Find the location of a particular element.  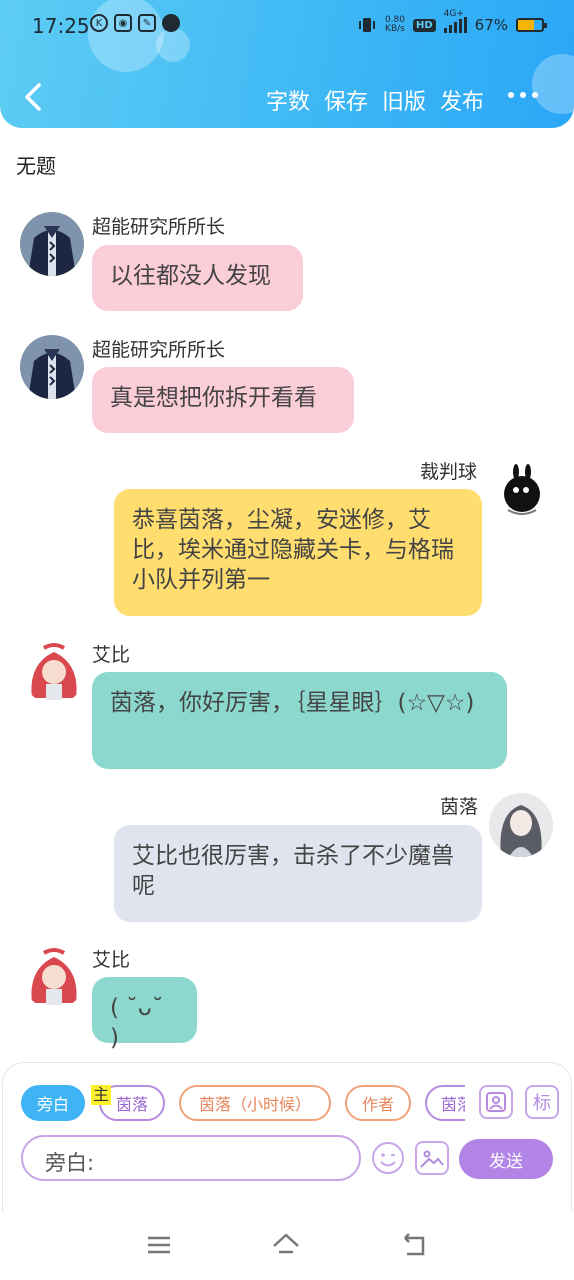

message-input: 旁白: is located at coordinates (191, 1158).